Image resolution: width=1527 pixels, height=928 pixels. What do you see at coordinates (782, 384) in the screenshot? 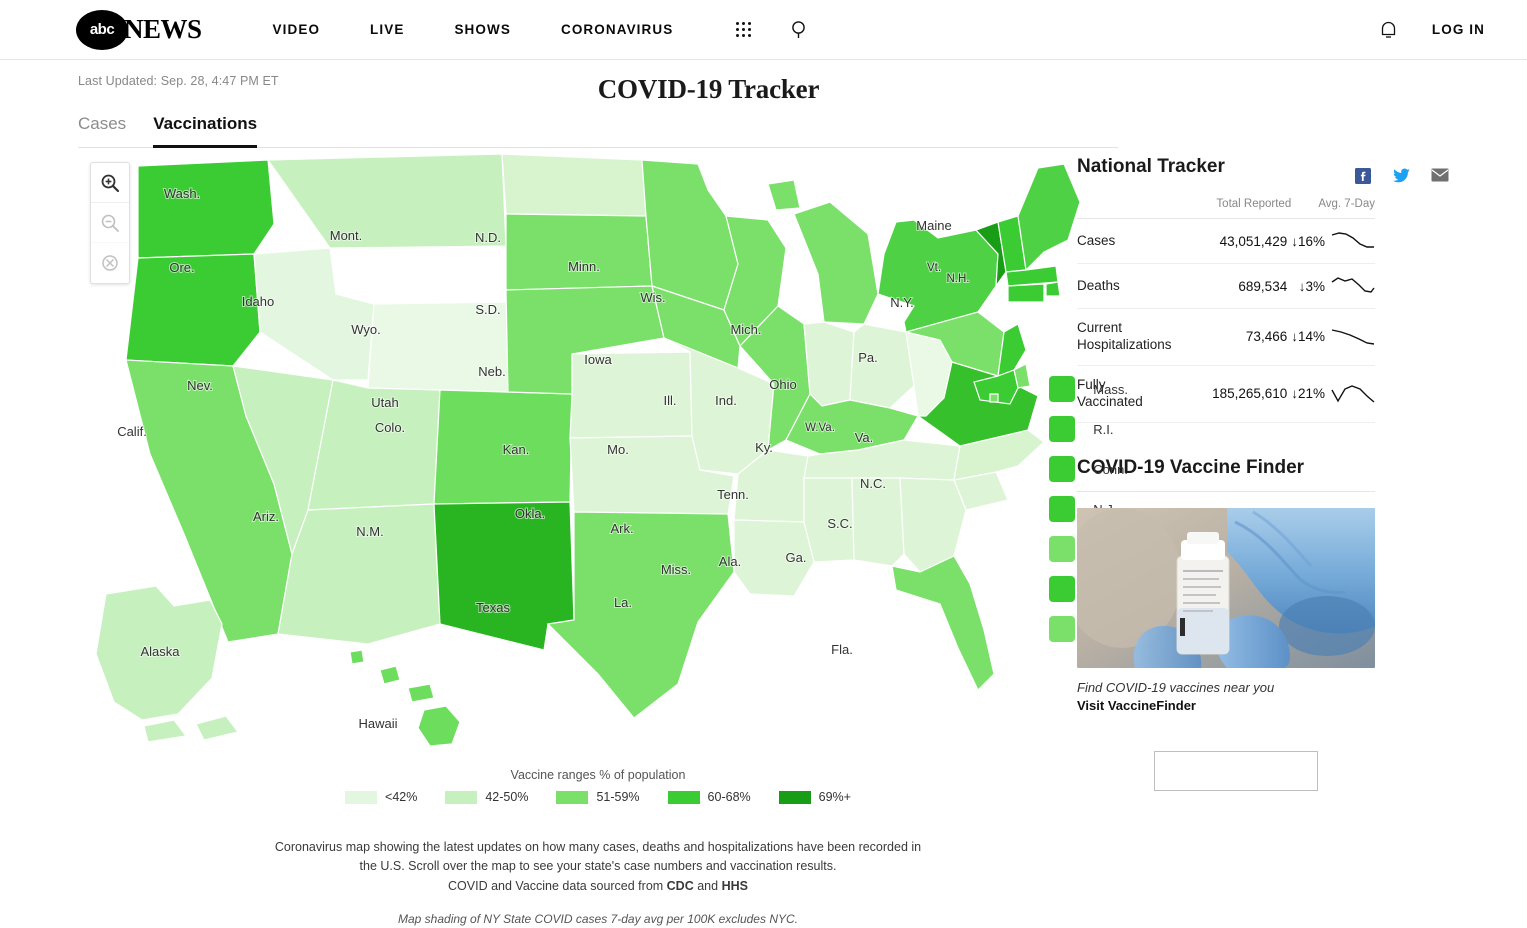
I see `state-label-OH: Ohio` at bounding box center [782, 384].